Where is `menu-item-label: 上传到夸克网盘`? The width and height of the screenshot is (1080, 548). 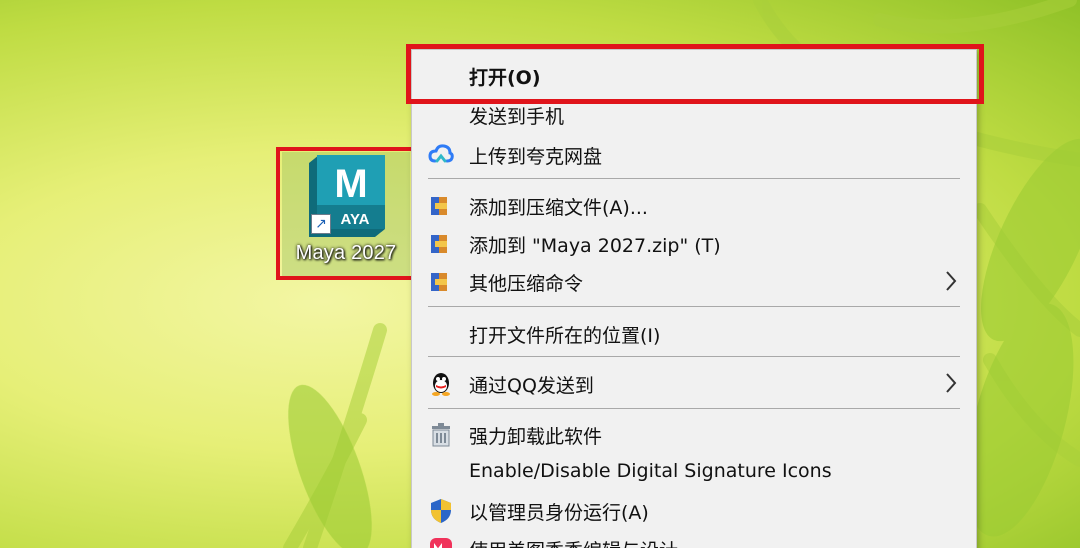
menu-item-label: 上传到夸克网盘 is located at coordinates (536, 157).